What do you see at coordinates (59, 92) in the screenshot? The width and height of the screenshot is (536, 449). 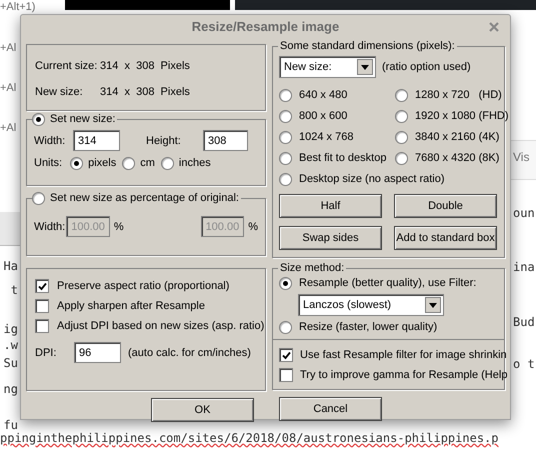 I see `field-label: New size:` at bounding box center [59, 92].